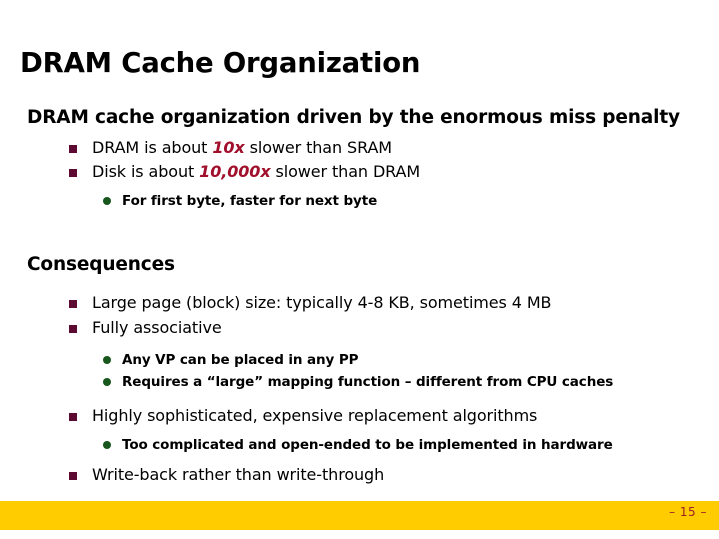 Image resolution: width=719 pixels, height=539 pixels. What do you see at coordinates (345, 172) in the screenshot?
I see `bullet-text-suffix: slower than DRAM` at bounding box center [345, 172].